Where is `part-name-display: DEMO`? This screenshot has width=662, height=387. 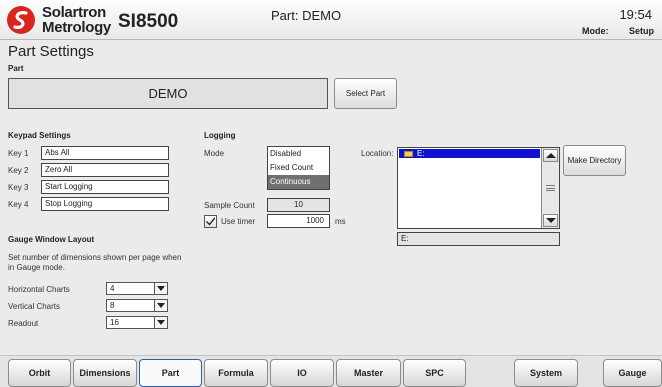
part-name-display: DEMO is located at coordinates (168, 93).